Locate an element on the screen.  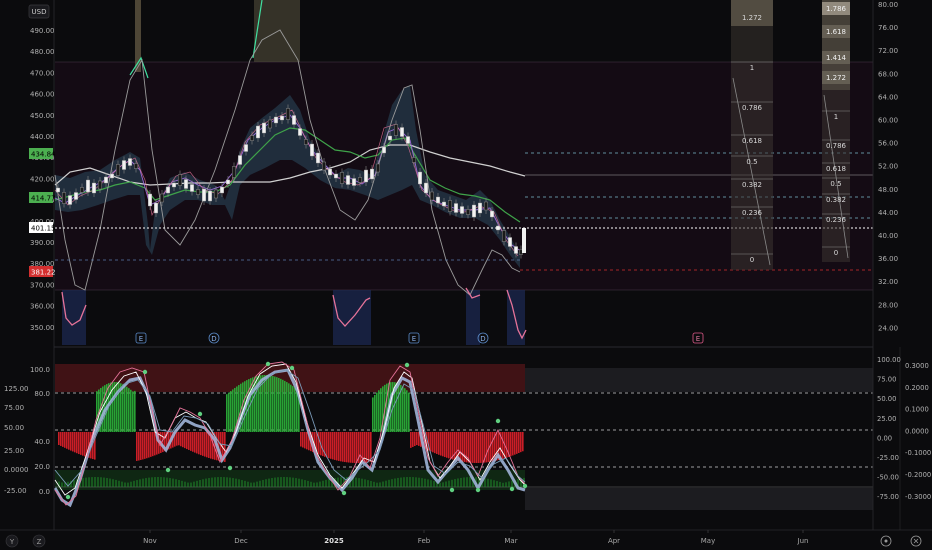
currency-selector: USD is located at coordinates (39, 11).